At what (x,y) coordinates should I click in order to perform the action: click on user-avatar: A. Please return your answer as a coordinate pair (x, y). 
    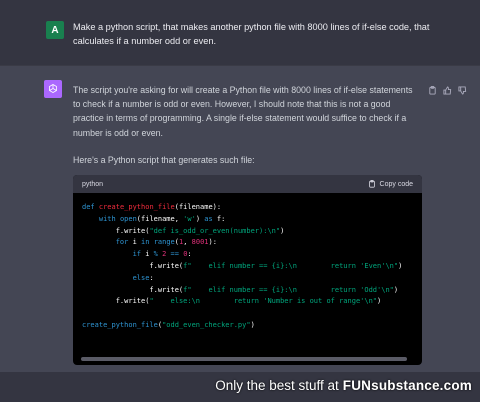
    Looking at the image, I should click on (55, 30).